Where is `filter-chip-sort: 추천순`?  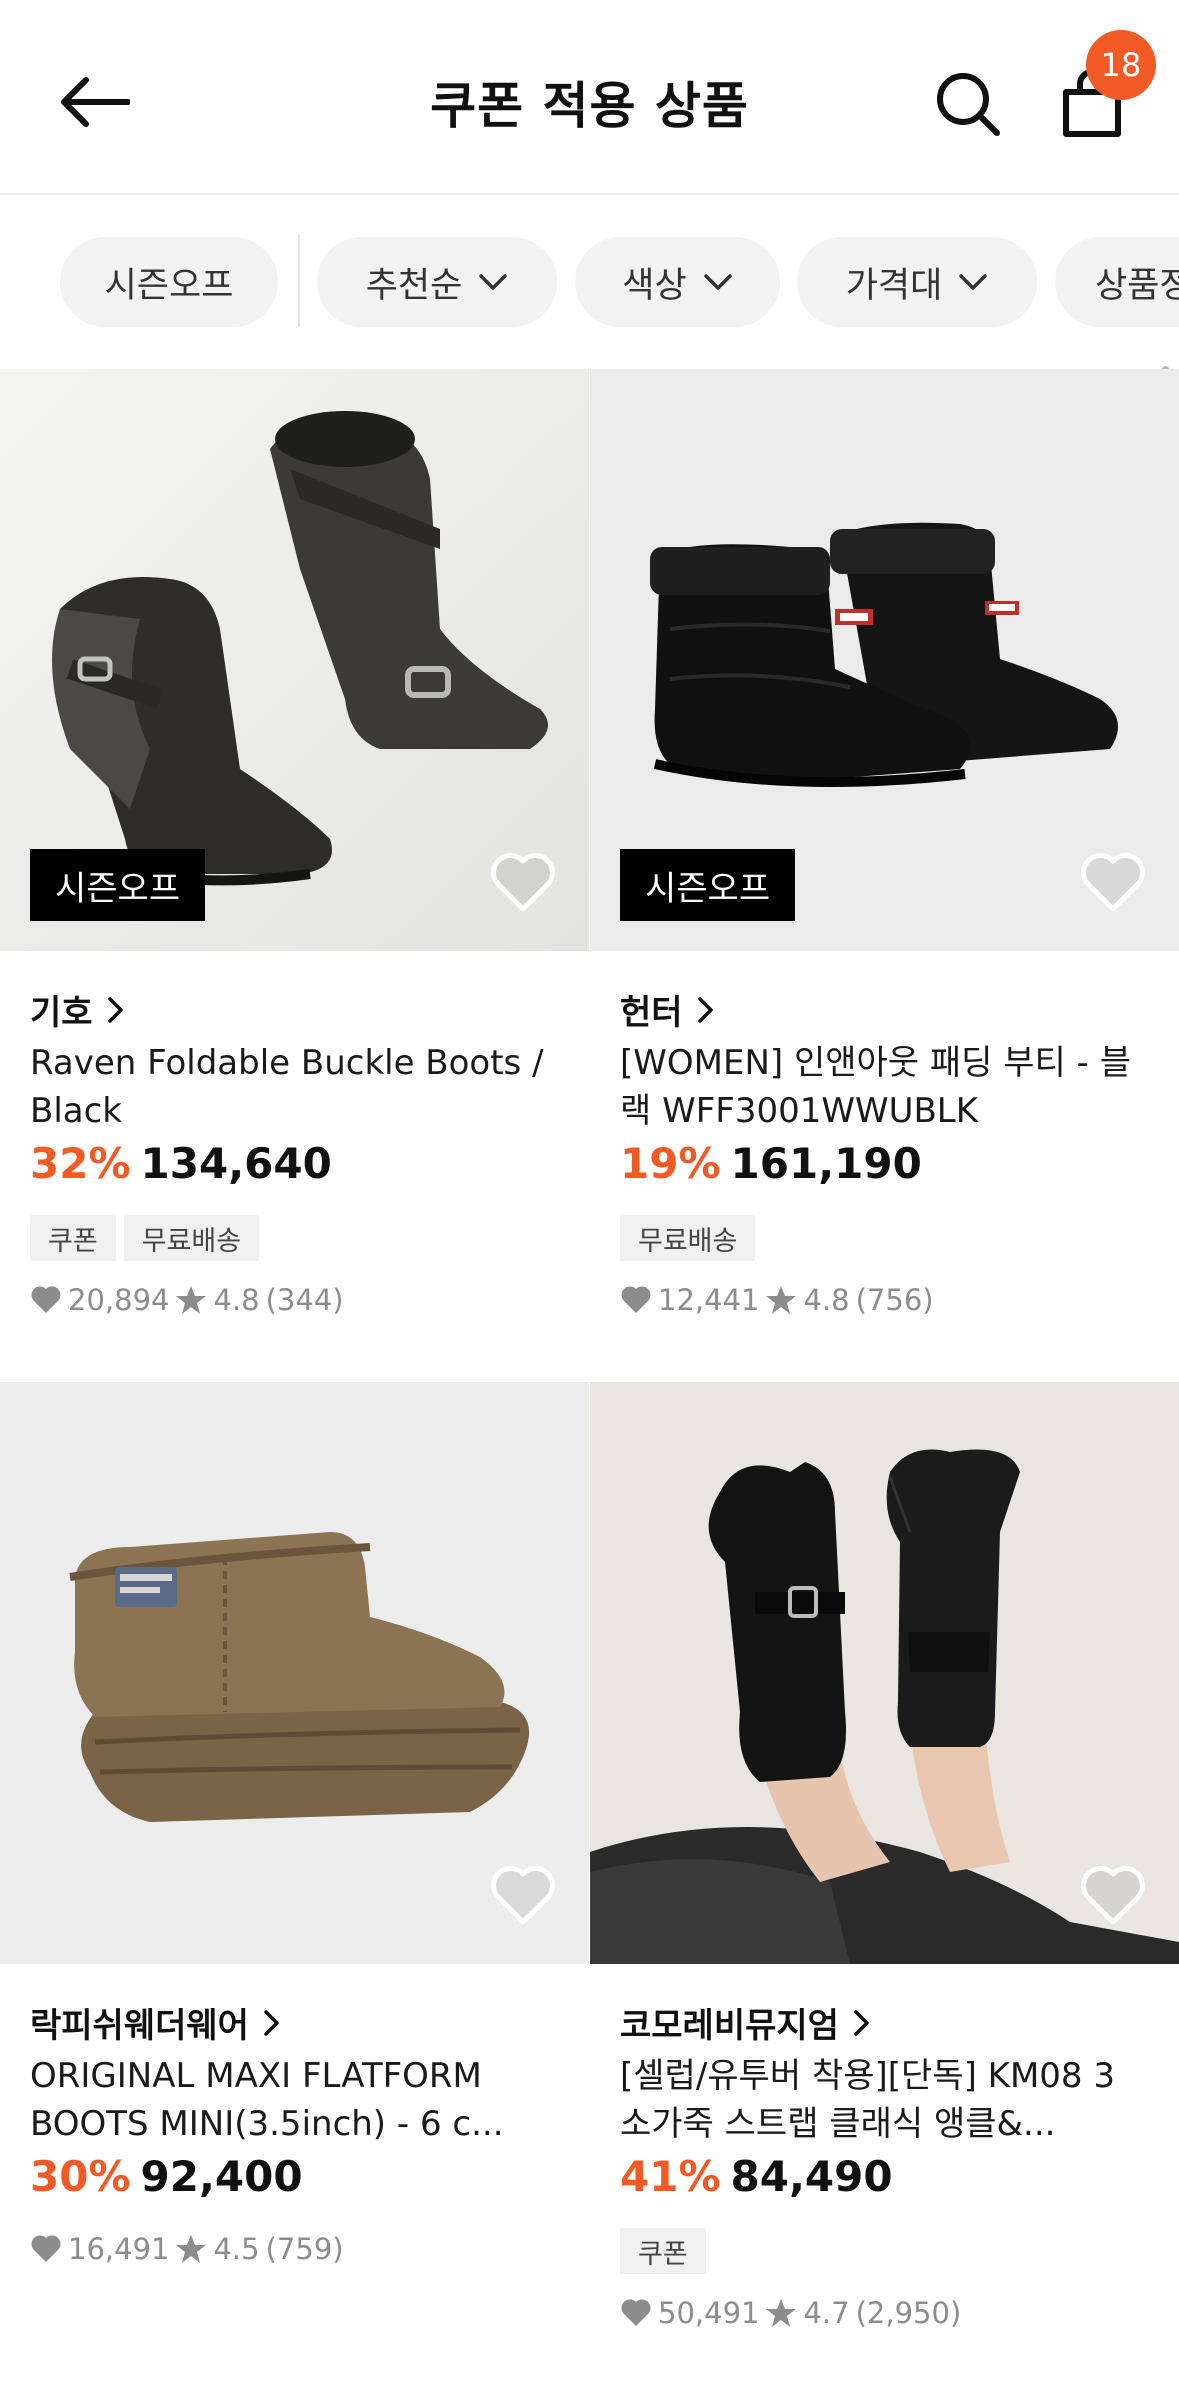
filter-chip-sort: 추천순 is located at coordinates (437, 282).